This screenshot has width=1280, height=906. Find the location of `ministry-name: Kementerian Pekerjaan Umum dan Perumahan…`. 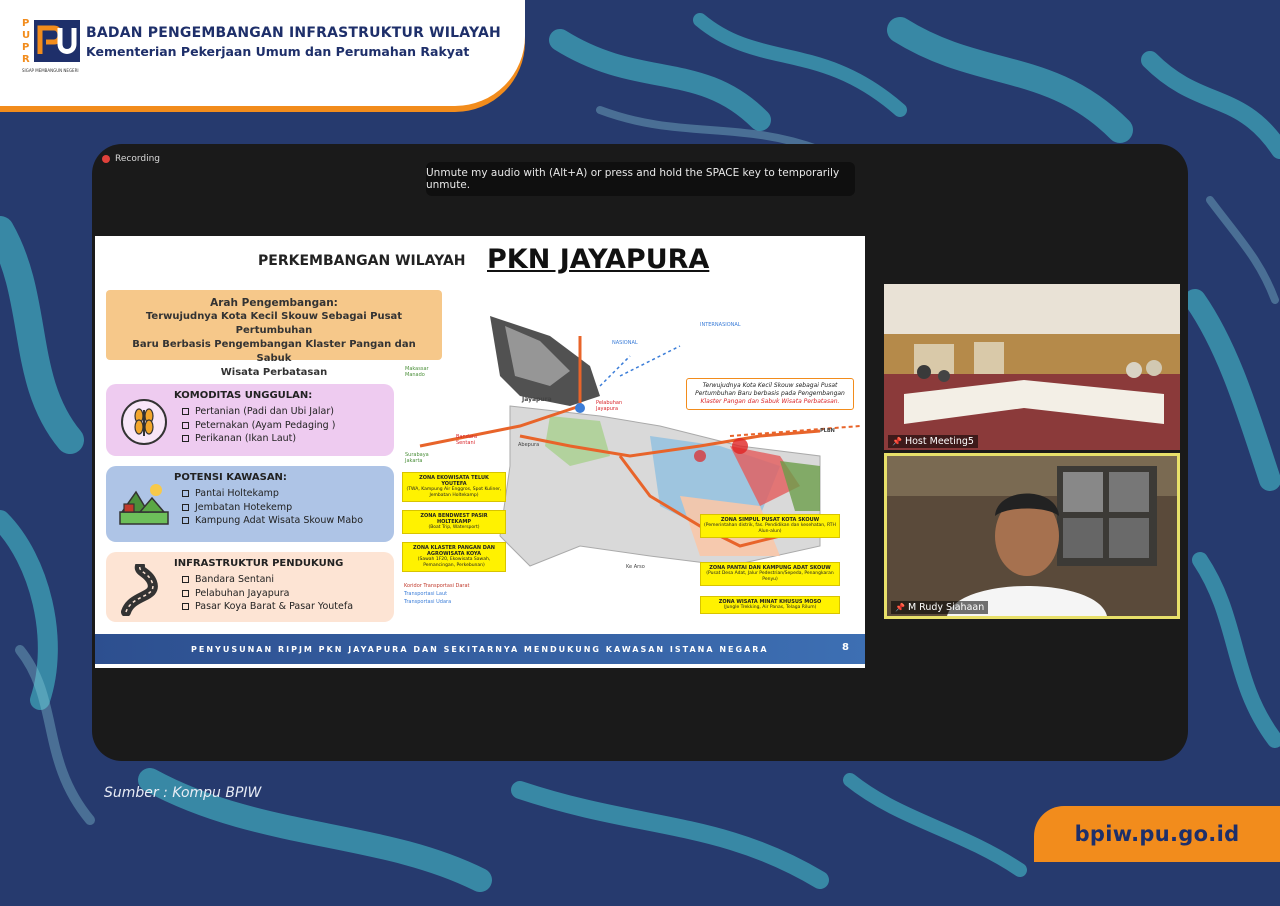

ministry-name: Kementerian Pekerjaan Umum dan Perumahan… is located at coordinates (278, 51).